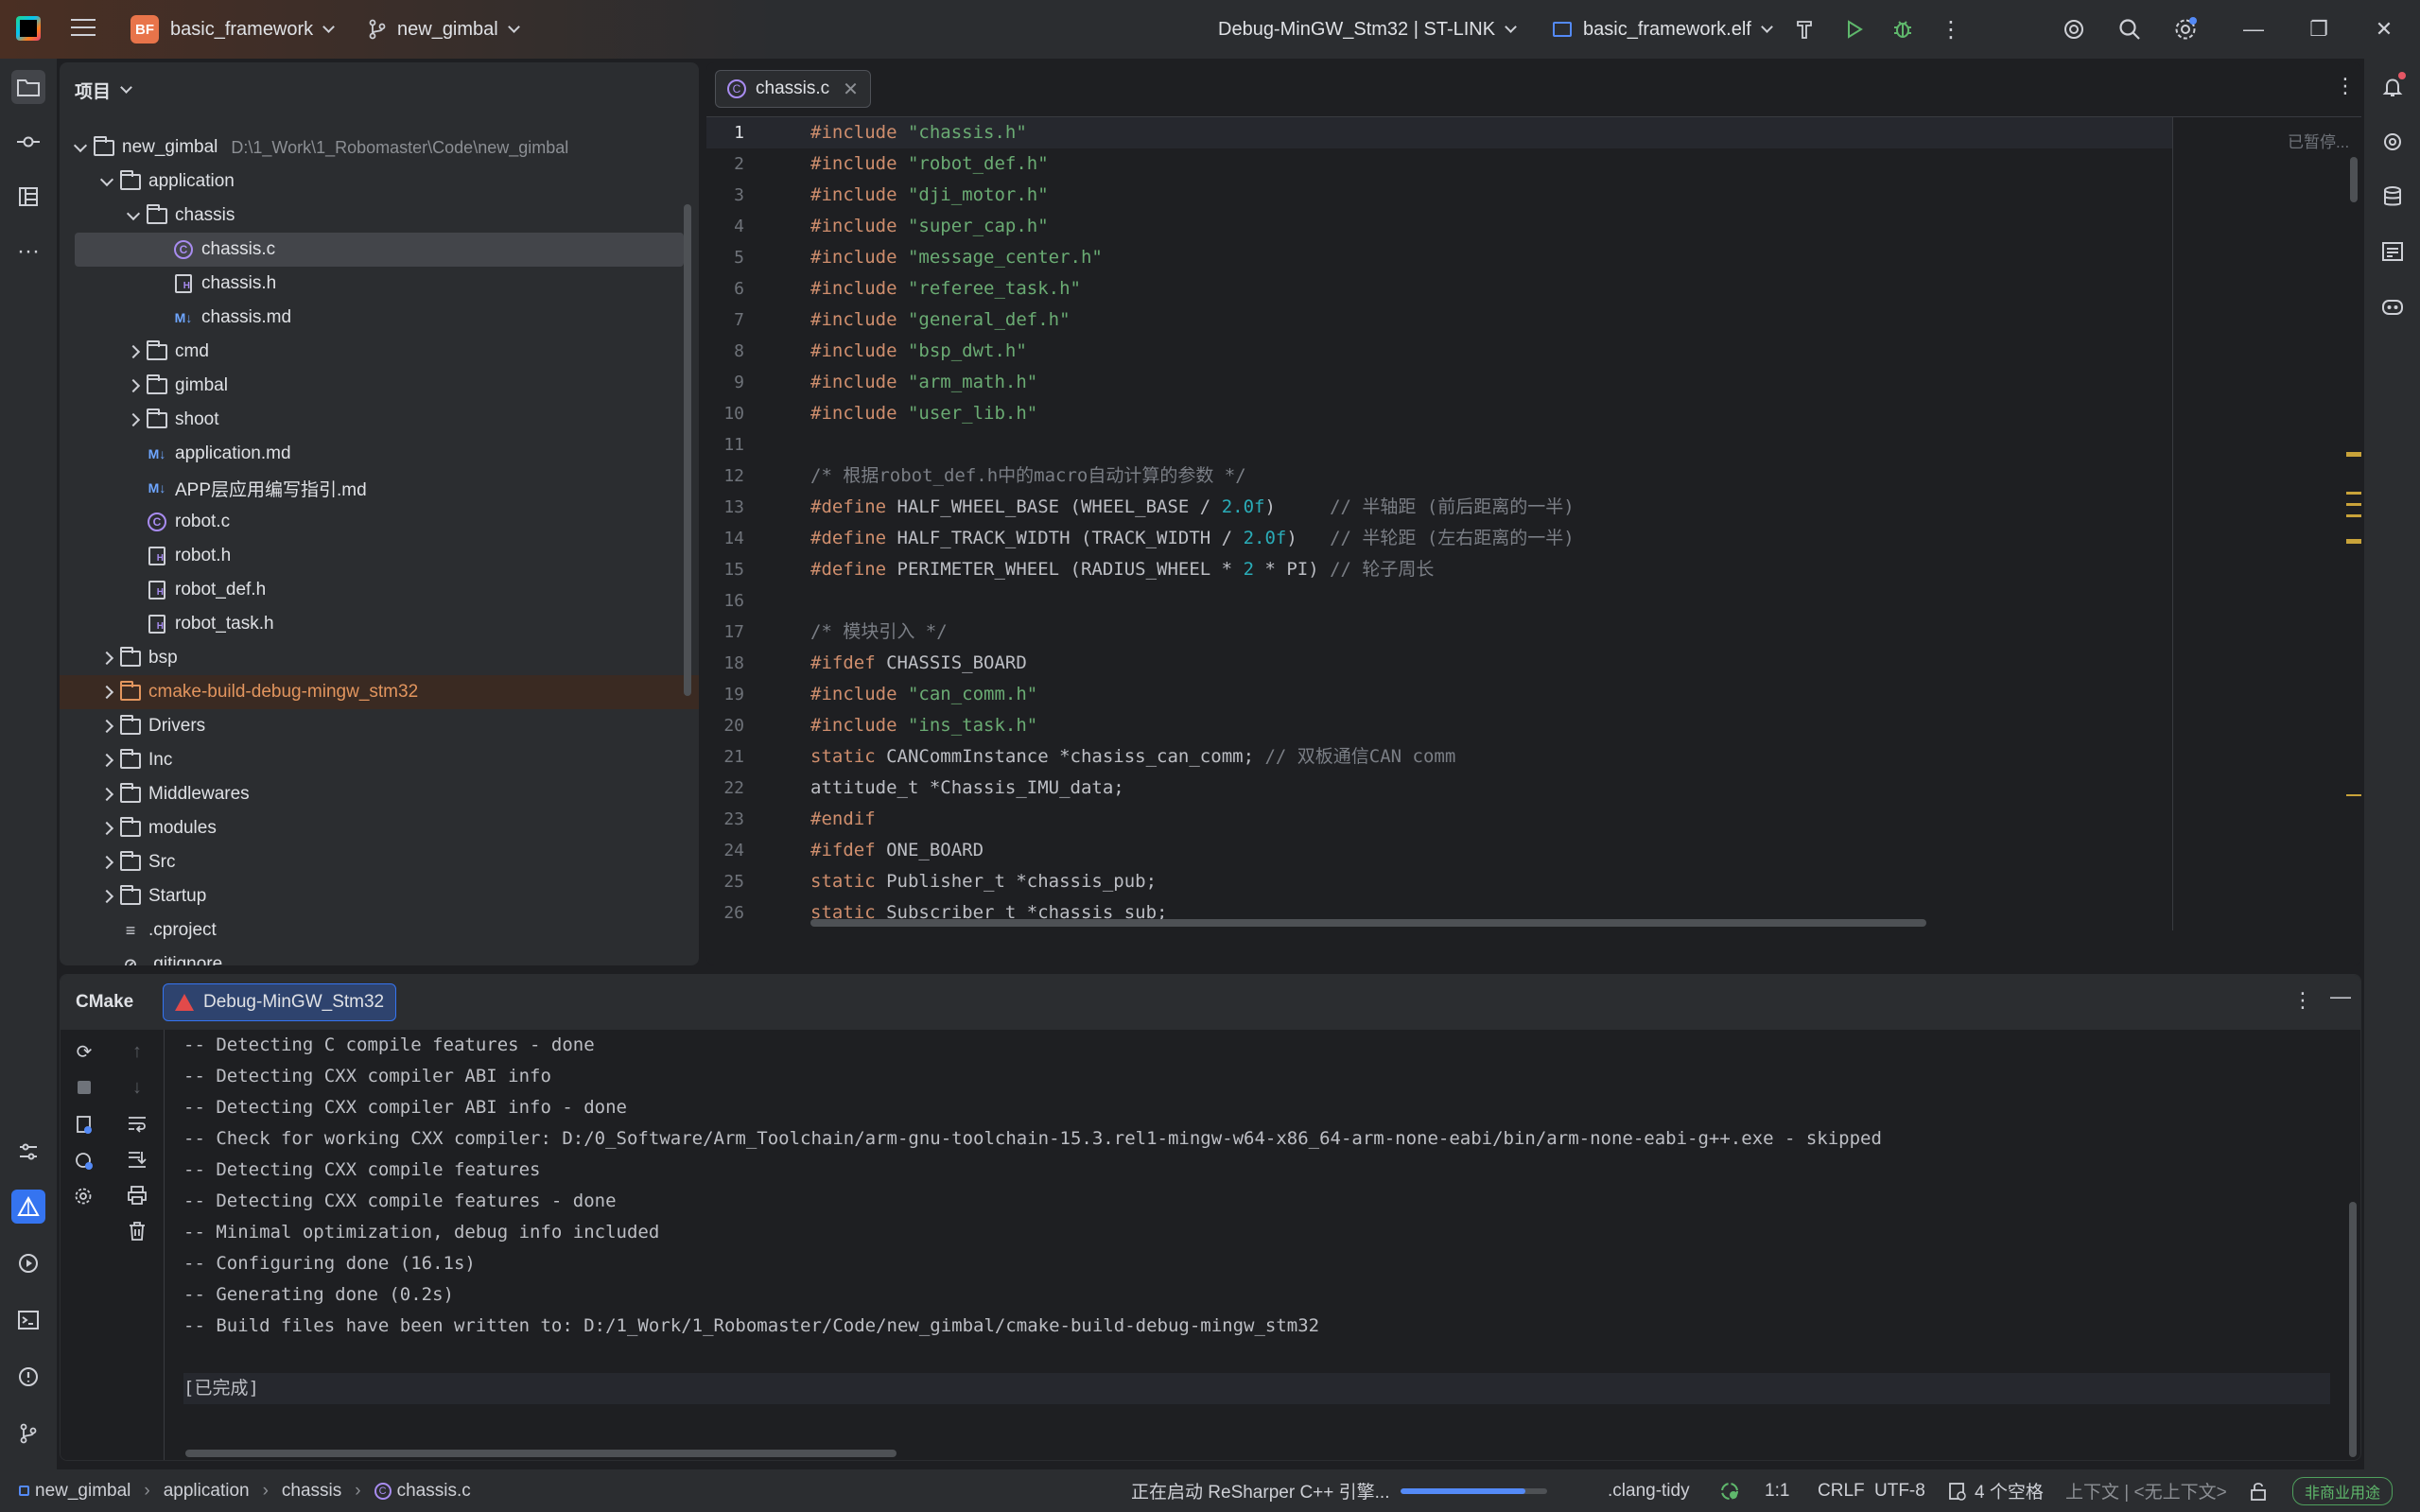  I want to click on tree-item: Hrobot_task.h, so click(380, 624).